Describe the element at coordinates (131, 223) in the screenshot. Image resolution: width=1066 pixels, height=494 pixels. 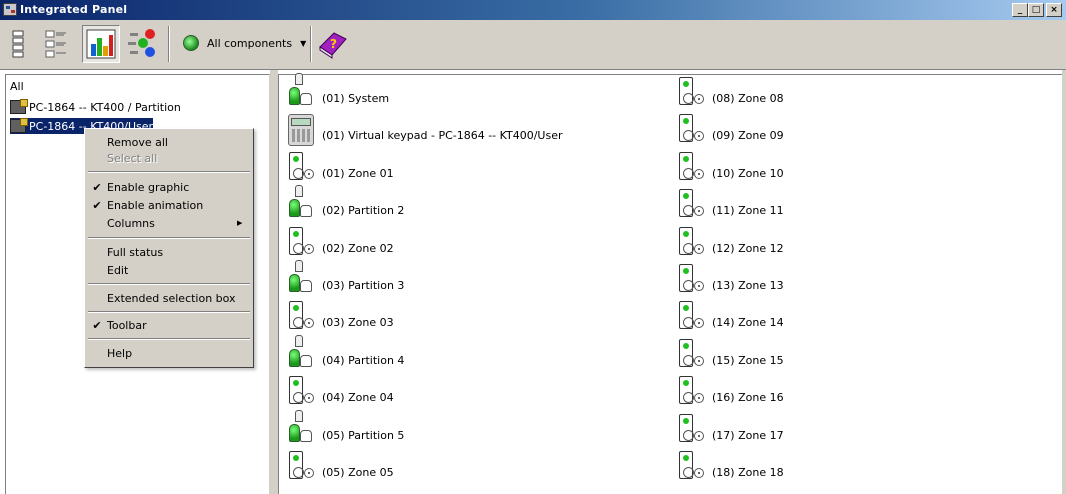
I see `menu-item-label: Columns` at that location.